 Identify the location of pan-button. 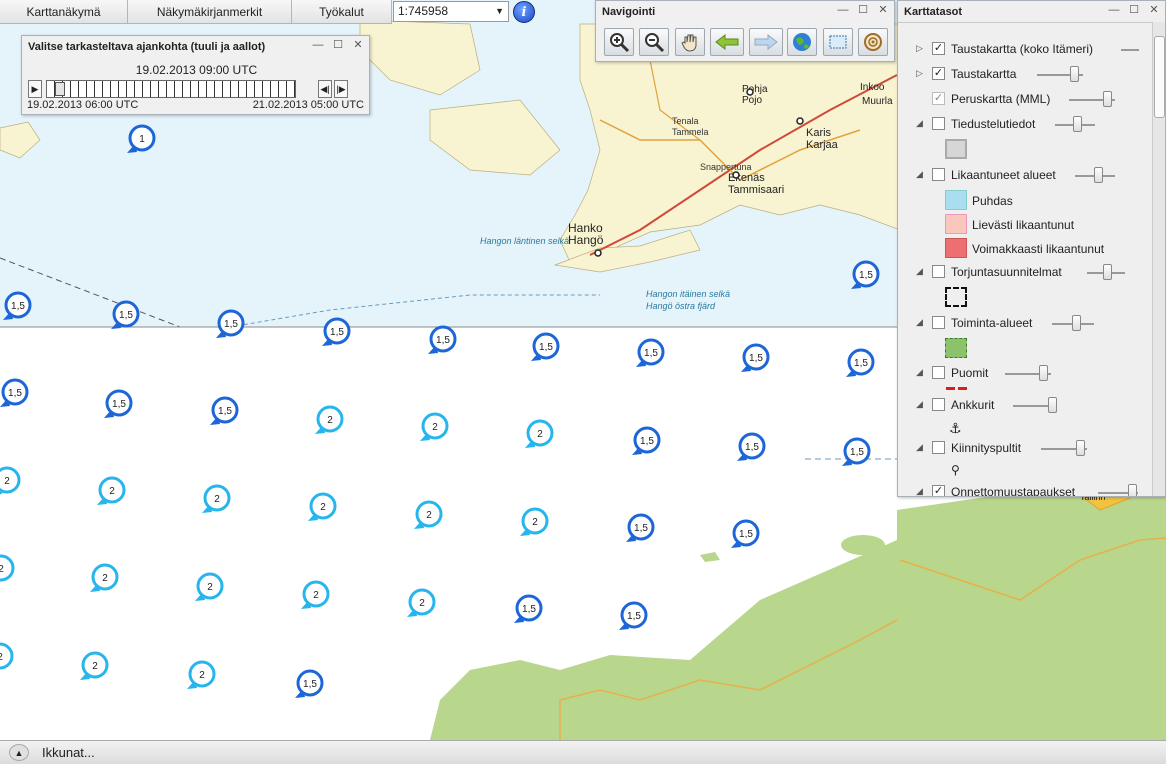
(690, 42).